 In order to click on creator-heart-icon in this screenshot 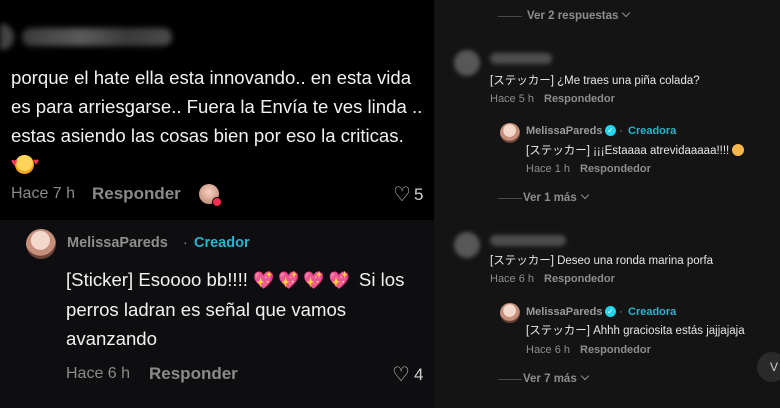, I will do `click(217, 202)`.